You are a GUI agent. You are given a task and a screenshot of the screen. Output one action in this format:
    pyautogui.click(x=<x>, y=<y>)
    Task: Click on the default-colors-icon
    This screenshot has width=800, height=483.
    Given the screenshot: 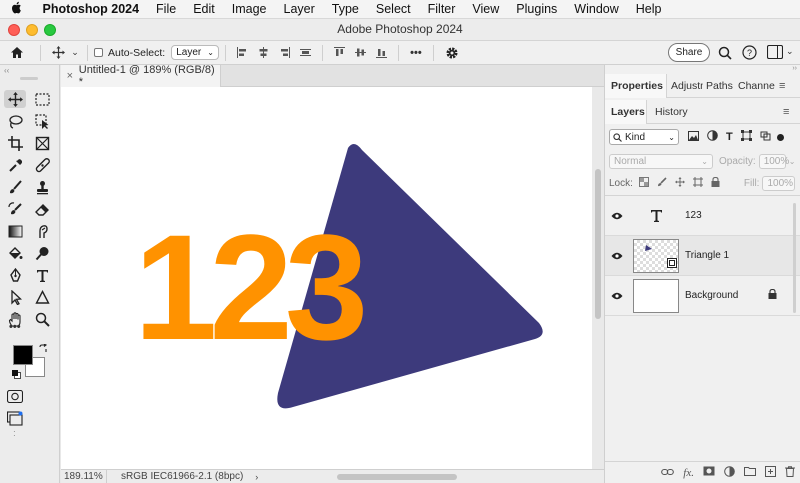 What is the action you would take?
    pyautogui.click(x=16, y=376)
    